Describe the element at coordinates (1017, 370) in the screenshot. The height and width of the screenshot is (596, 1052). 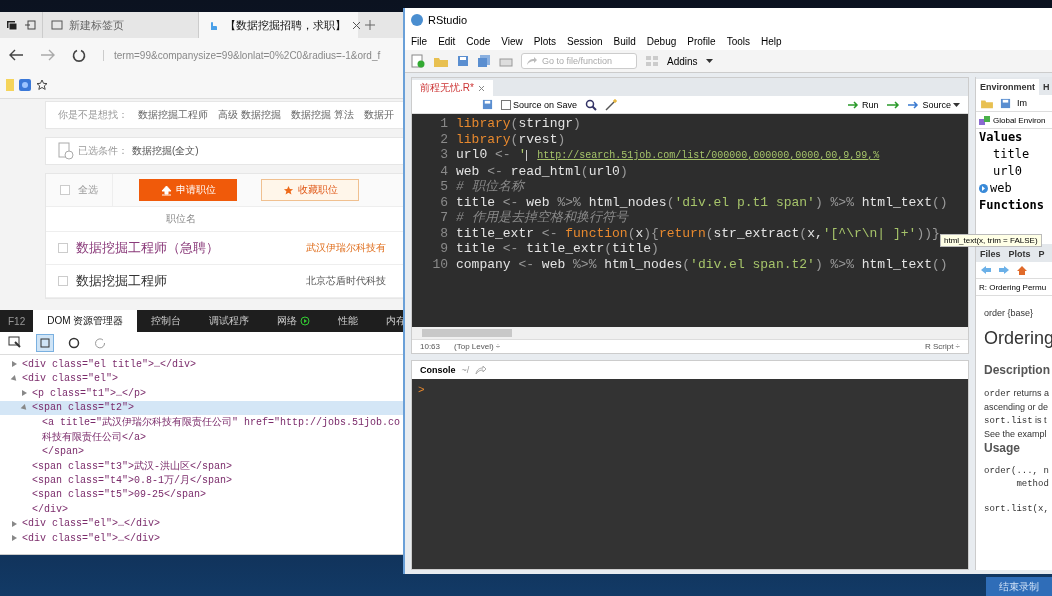
I see `help-section-title: Description` at that location.